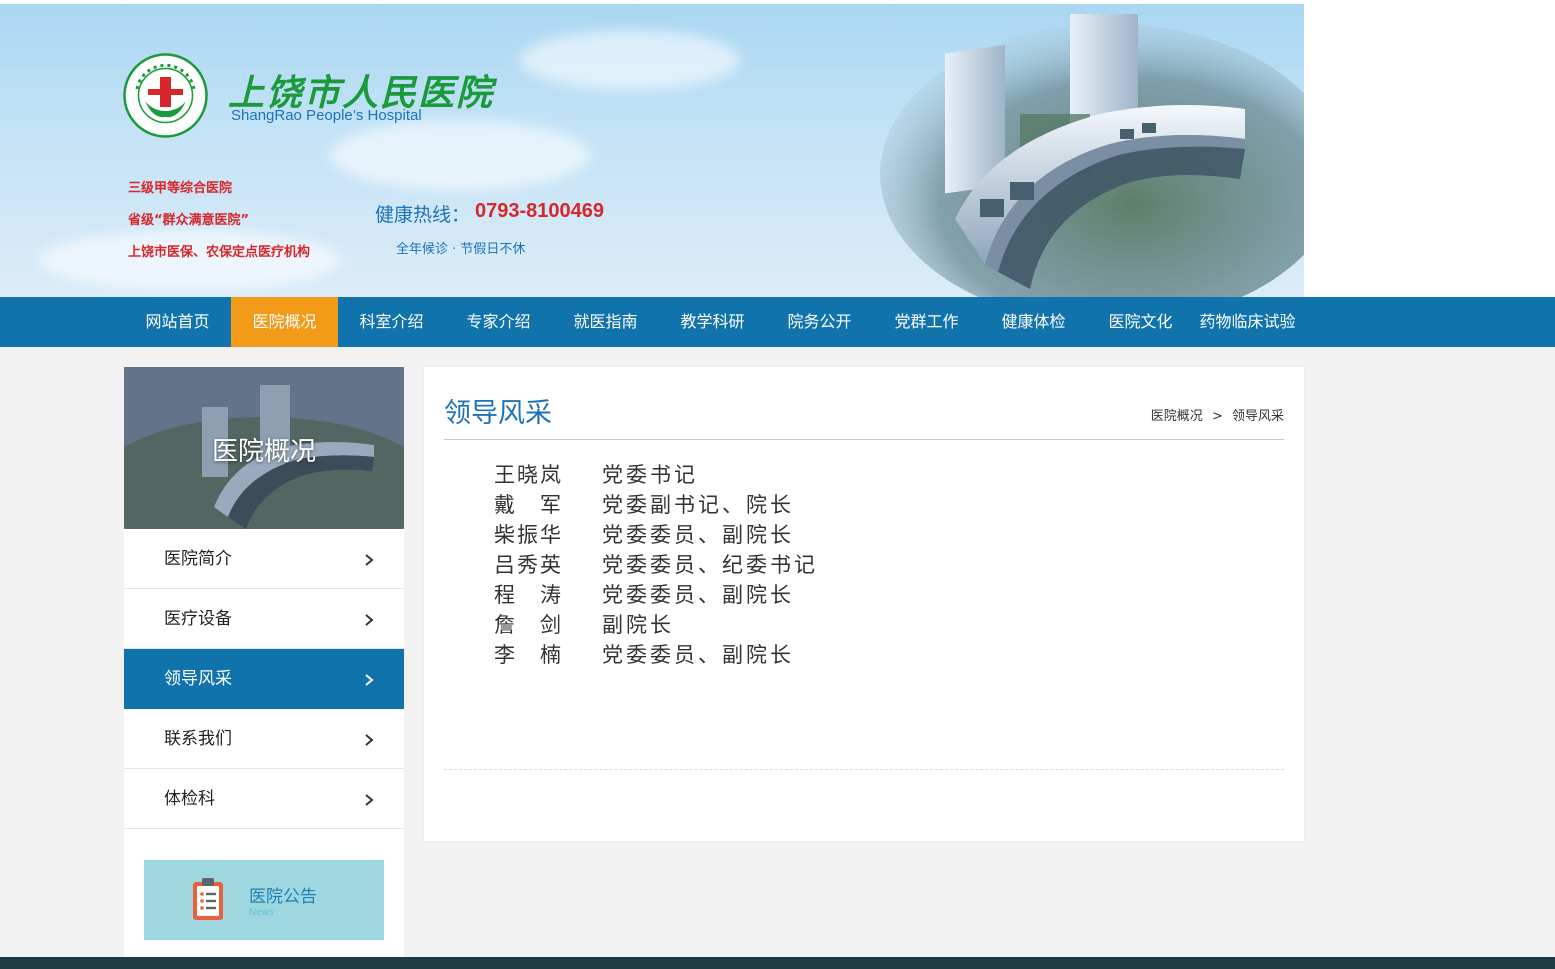 This screenshot has width=1555, height=969. What do you see at coordinates (712, 322) in the screenshot?
I see `nav-item-teaching: 教学科研` at bounding box center [712, 322].